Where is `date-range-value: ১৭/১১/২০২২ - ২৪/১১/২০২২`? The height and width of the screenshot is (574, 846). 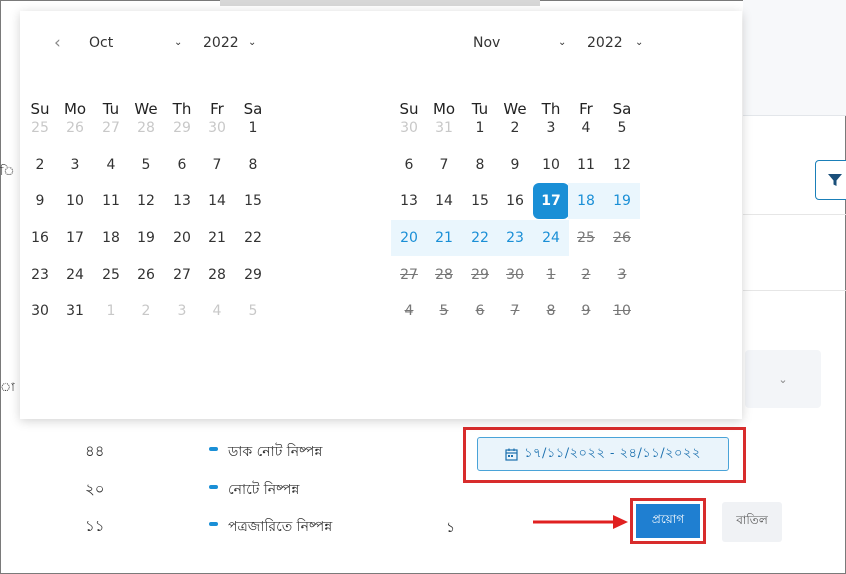
date-range-value: ১৭/১১/২০২২ - ২৪/১১/২০২২ is located at coordinates (612, 453).